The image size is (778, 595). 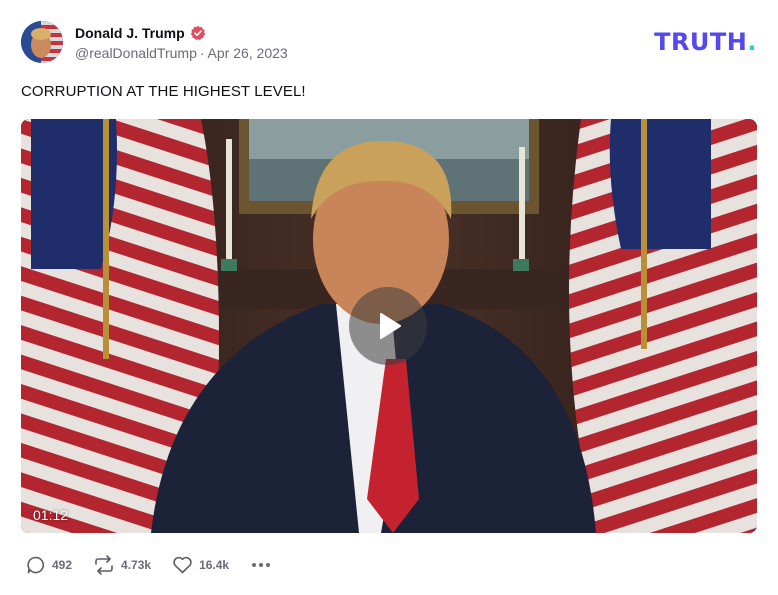 I want to click on post-actions: 492 4.73k 16.4k, so click(x=149, y=565).